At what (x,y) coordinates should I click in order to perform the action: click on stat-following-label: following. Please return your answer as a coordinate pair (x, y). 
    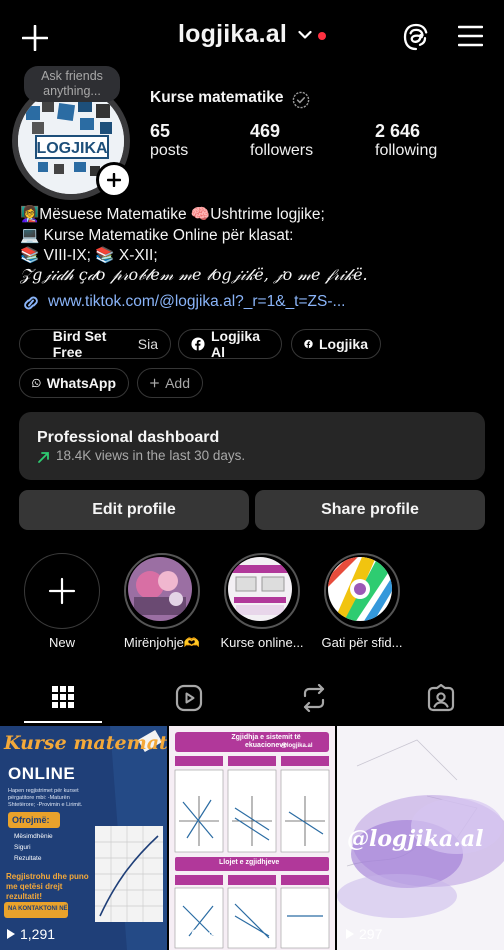
    Looking at the image, I should click on (406, 150).